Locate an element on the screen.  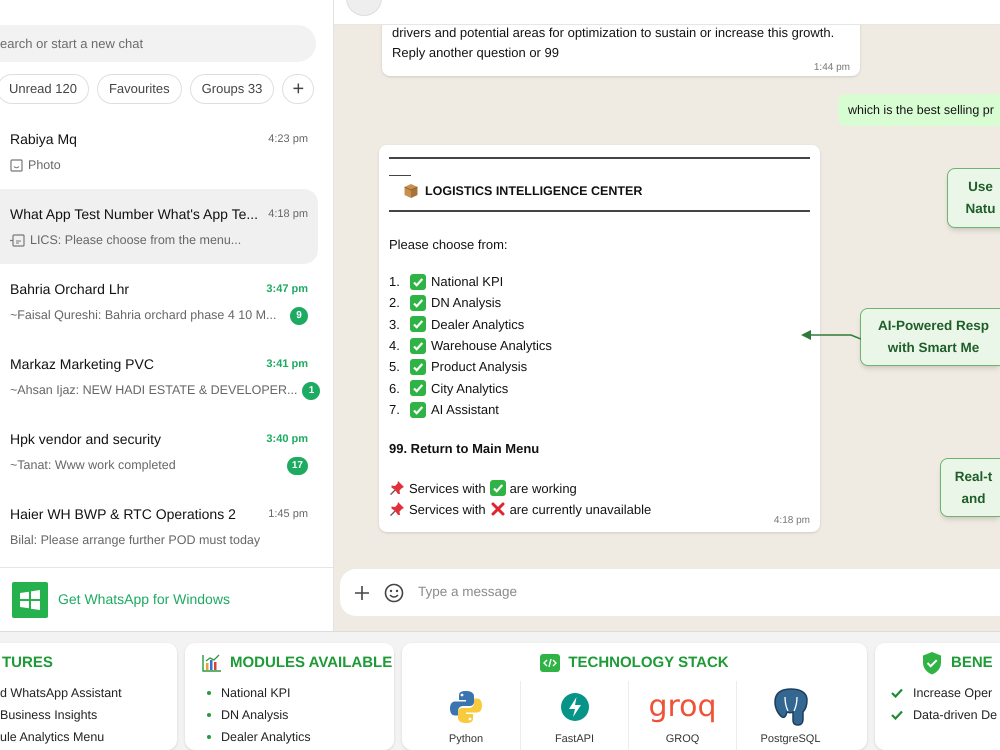
panel-item: ule Analytics Menu is located at coordinates (52, 737).